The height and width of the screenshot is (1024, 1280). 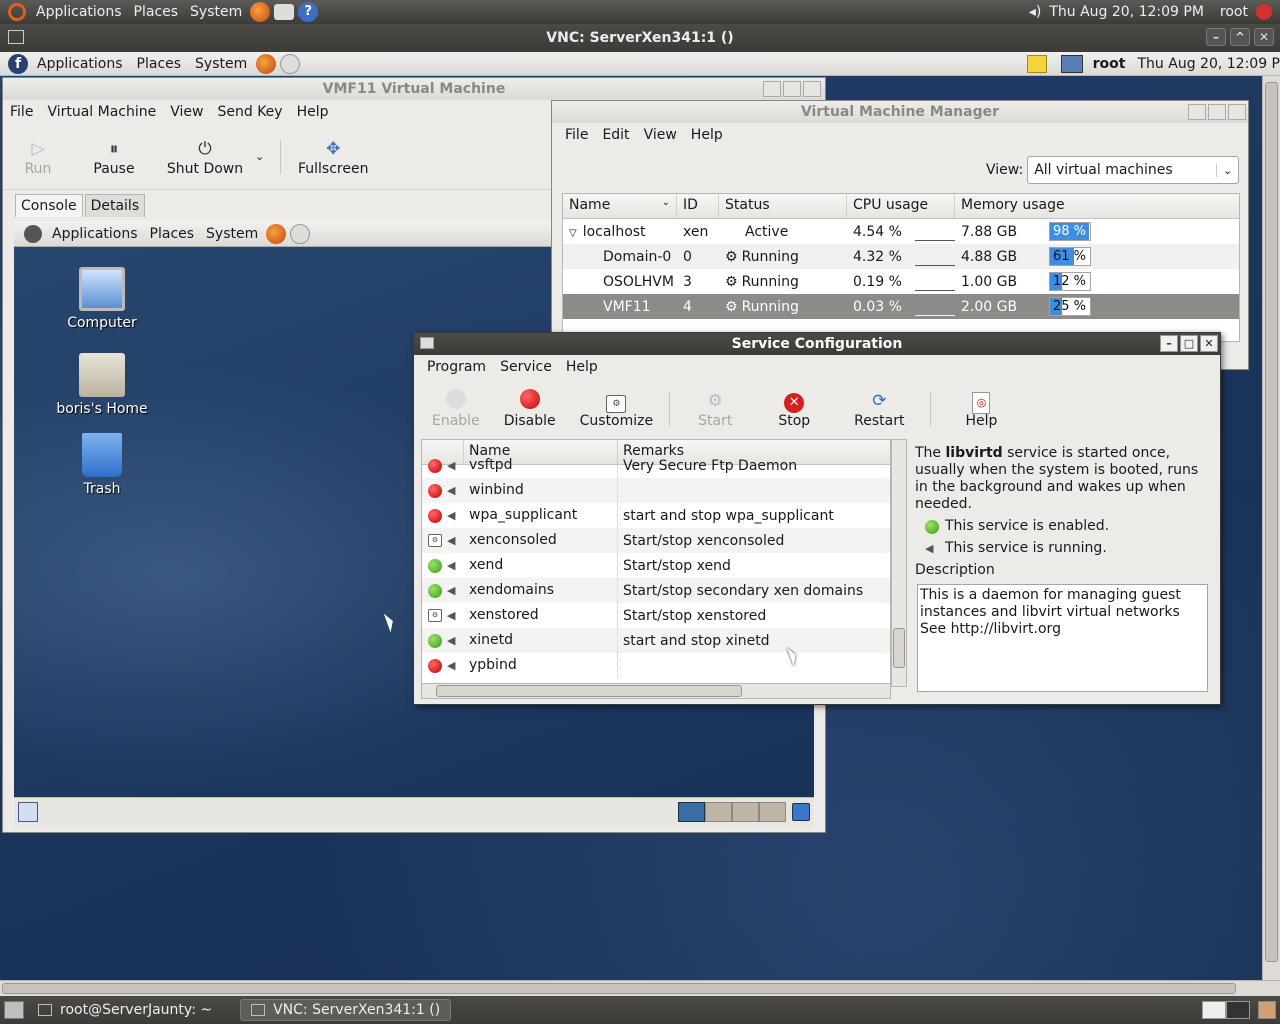 I want to click on window-menu-icon, so click(x=16, y=37).